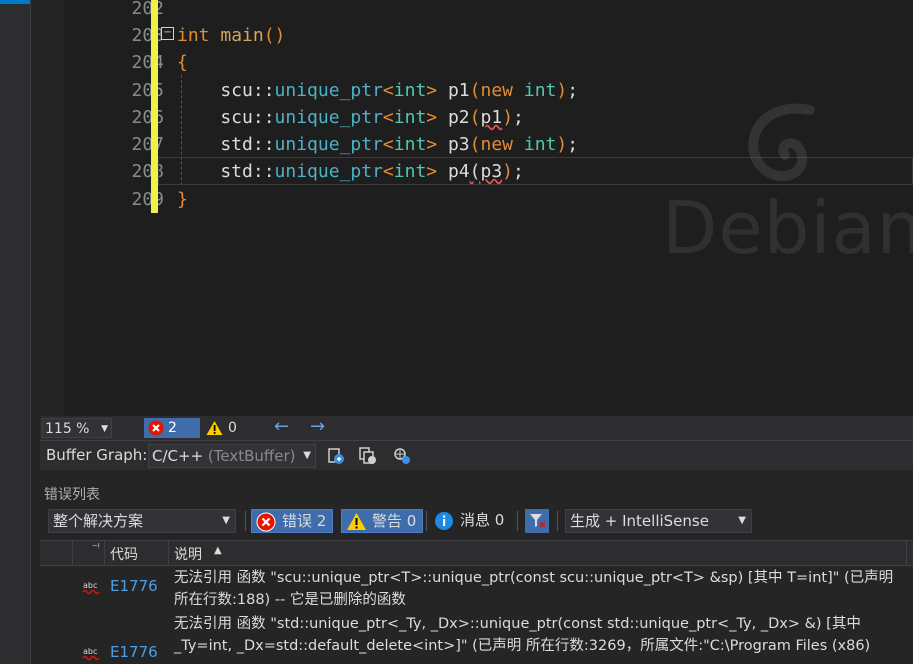 This screenshot has width=913, height=664. Describe the element at coordinates (226, 144) in the screenshot. I see `code-token: std::` at that location.